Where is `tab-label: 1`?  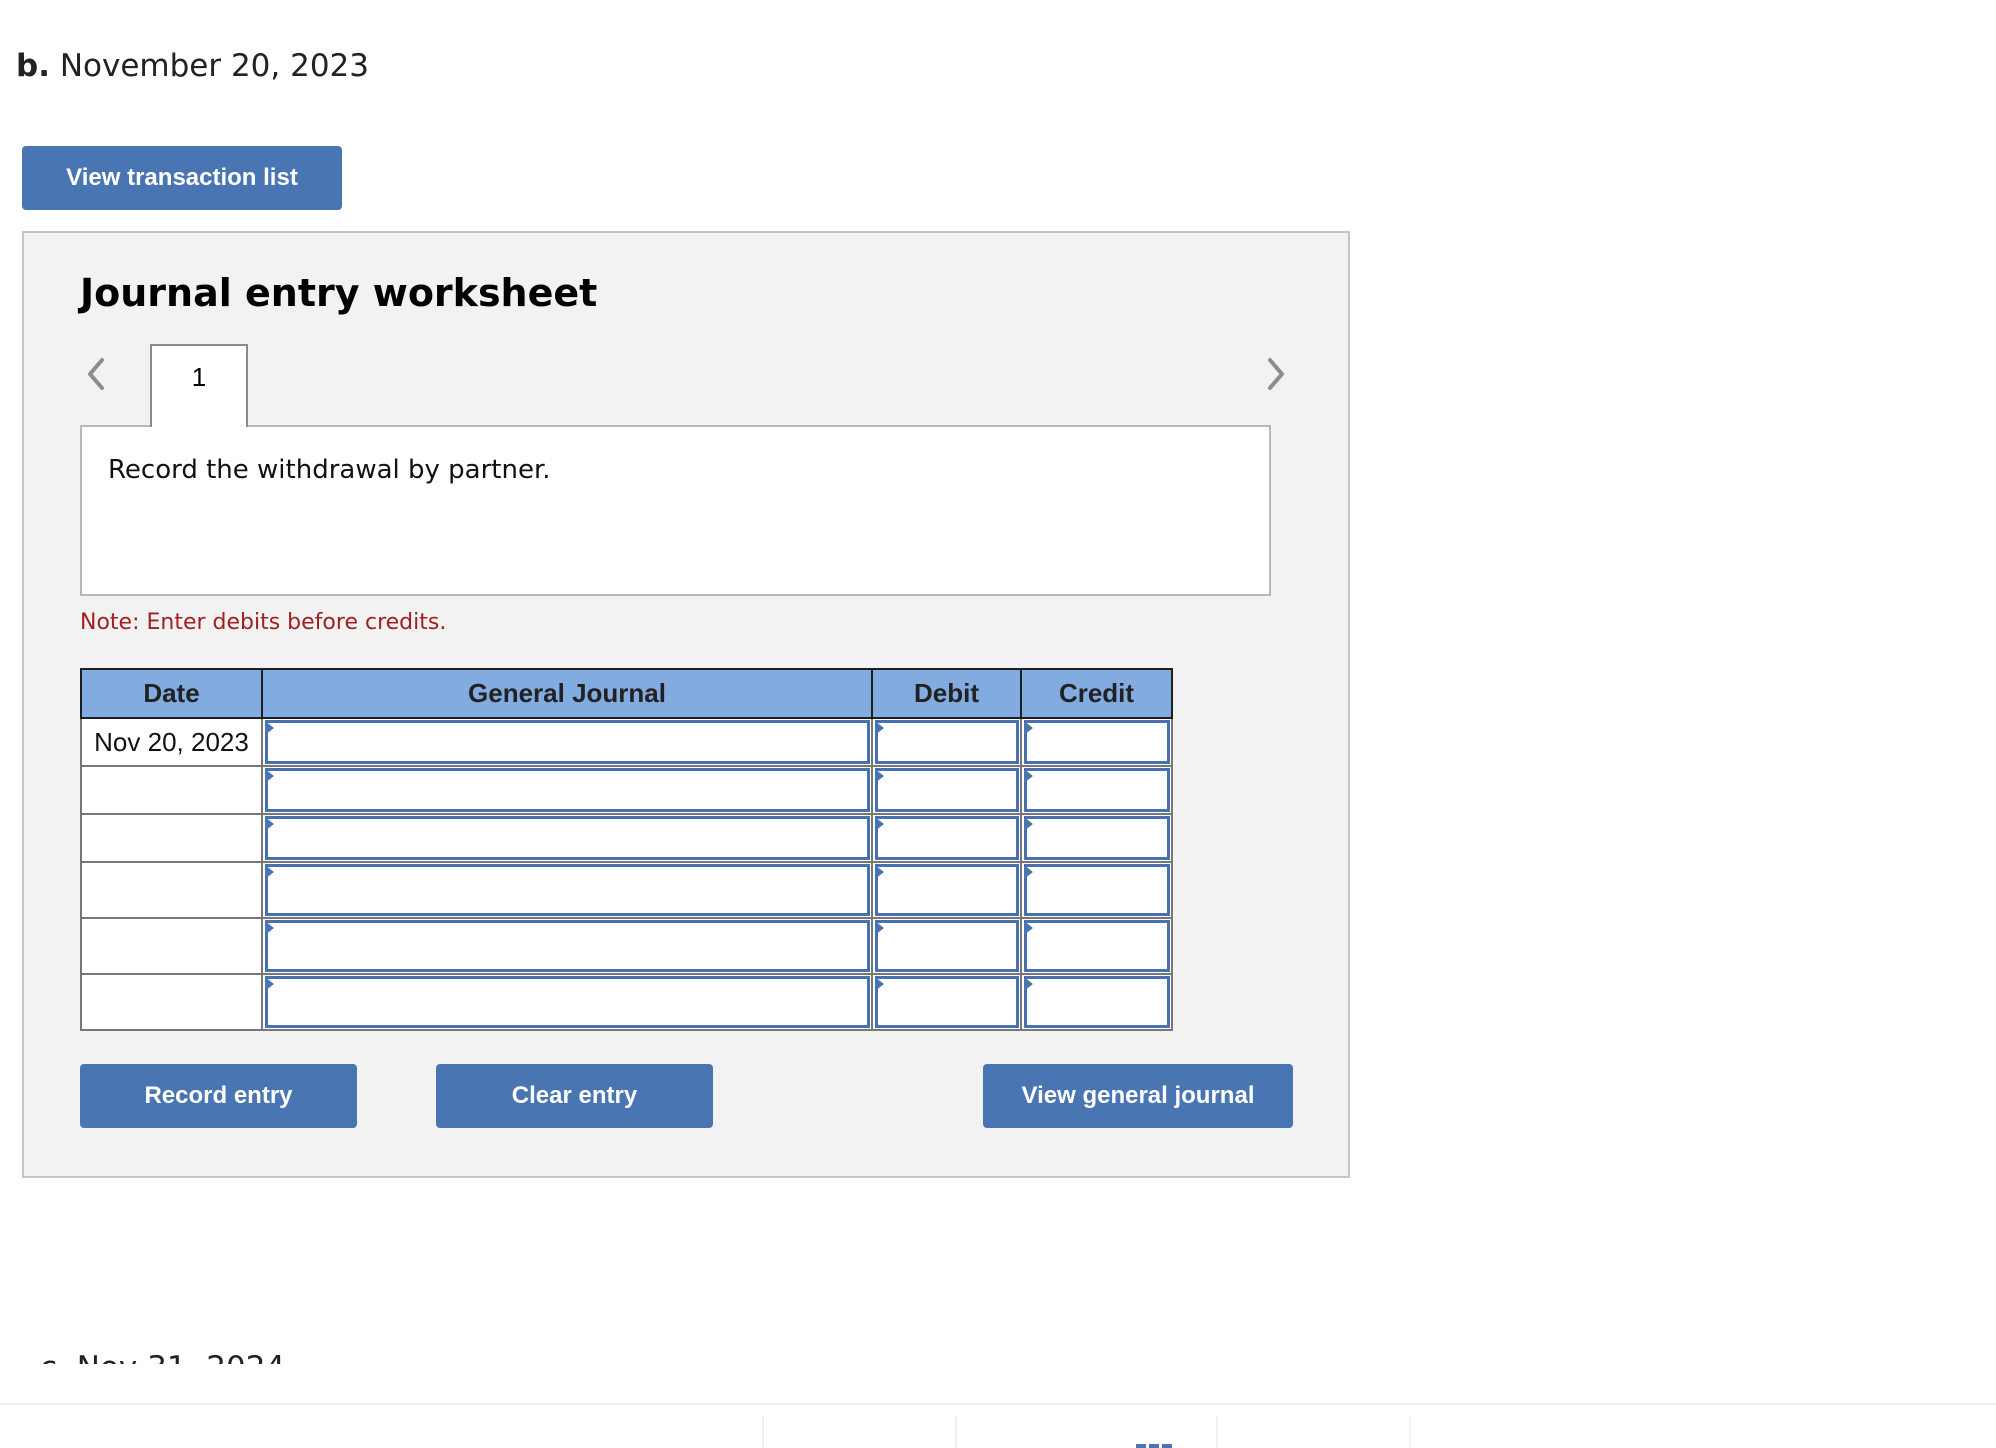 tab-label: 1 is located at coordinates (199, 377).